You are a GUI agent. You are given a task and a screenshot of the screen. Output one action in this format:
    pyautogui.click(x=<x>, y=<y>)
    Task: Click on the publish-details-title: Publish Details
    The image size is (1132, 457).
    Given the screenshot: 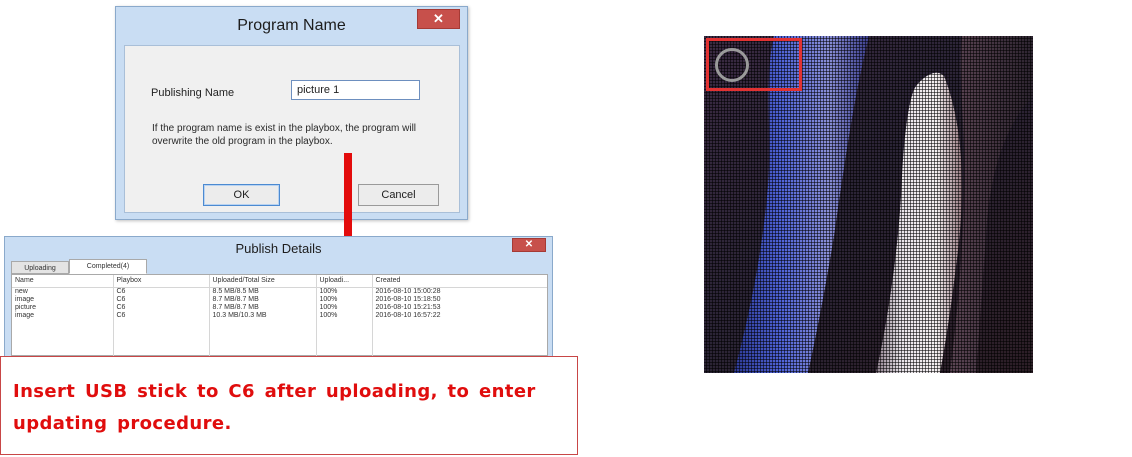 What is the action you would take?
    pyautogui.click(x=278, y=248)
    